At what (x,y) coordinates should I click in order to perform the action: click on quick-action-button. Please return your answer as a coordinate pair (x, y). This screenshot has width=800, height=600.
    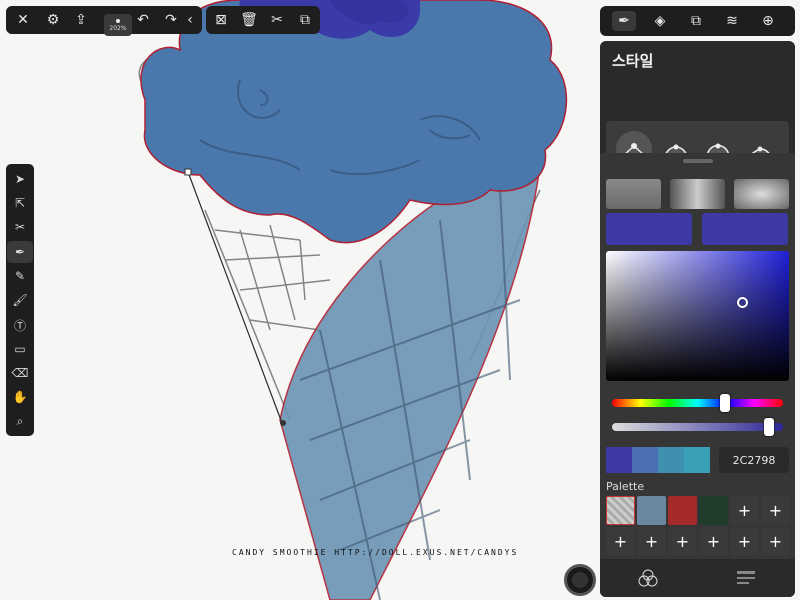
    Looking at the image, I should click on (580, 580).